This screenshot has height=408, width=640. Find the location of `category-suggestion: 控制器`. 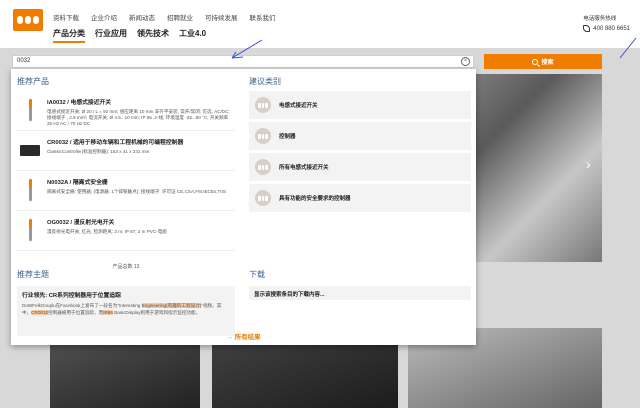

category-suggestion: 控制器 is located at coordinates (360, 136).